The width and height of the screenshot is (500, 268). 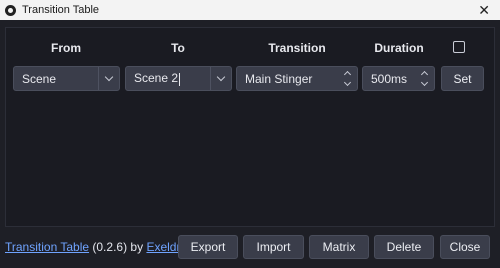 What do you see at coordinates (465, 247) in the screenshot?
I see `close-button: Close` at bounding box center [465, 247].